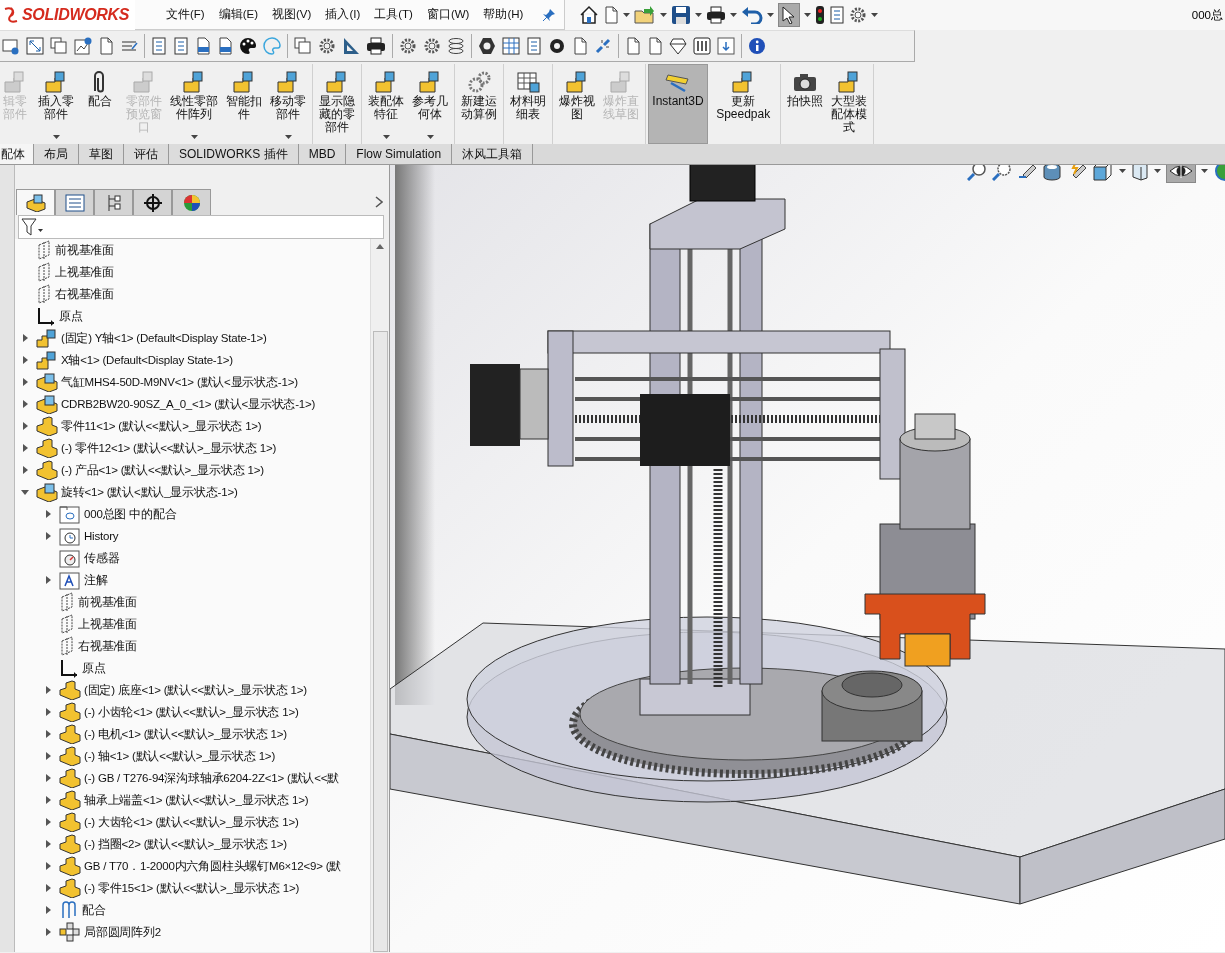  What do you see at coordinates (35, 46) in the screenshot?
I see `resize-icon` at bounding box center [35, 46].